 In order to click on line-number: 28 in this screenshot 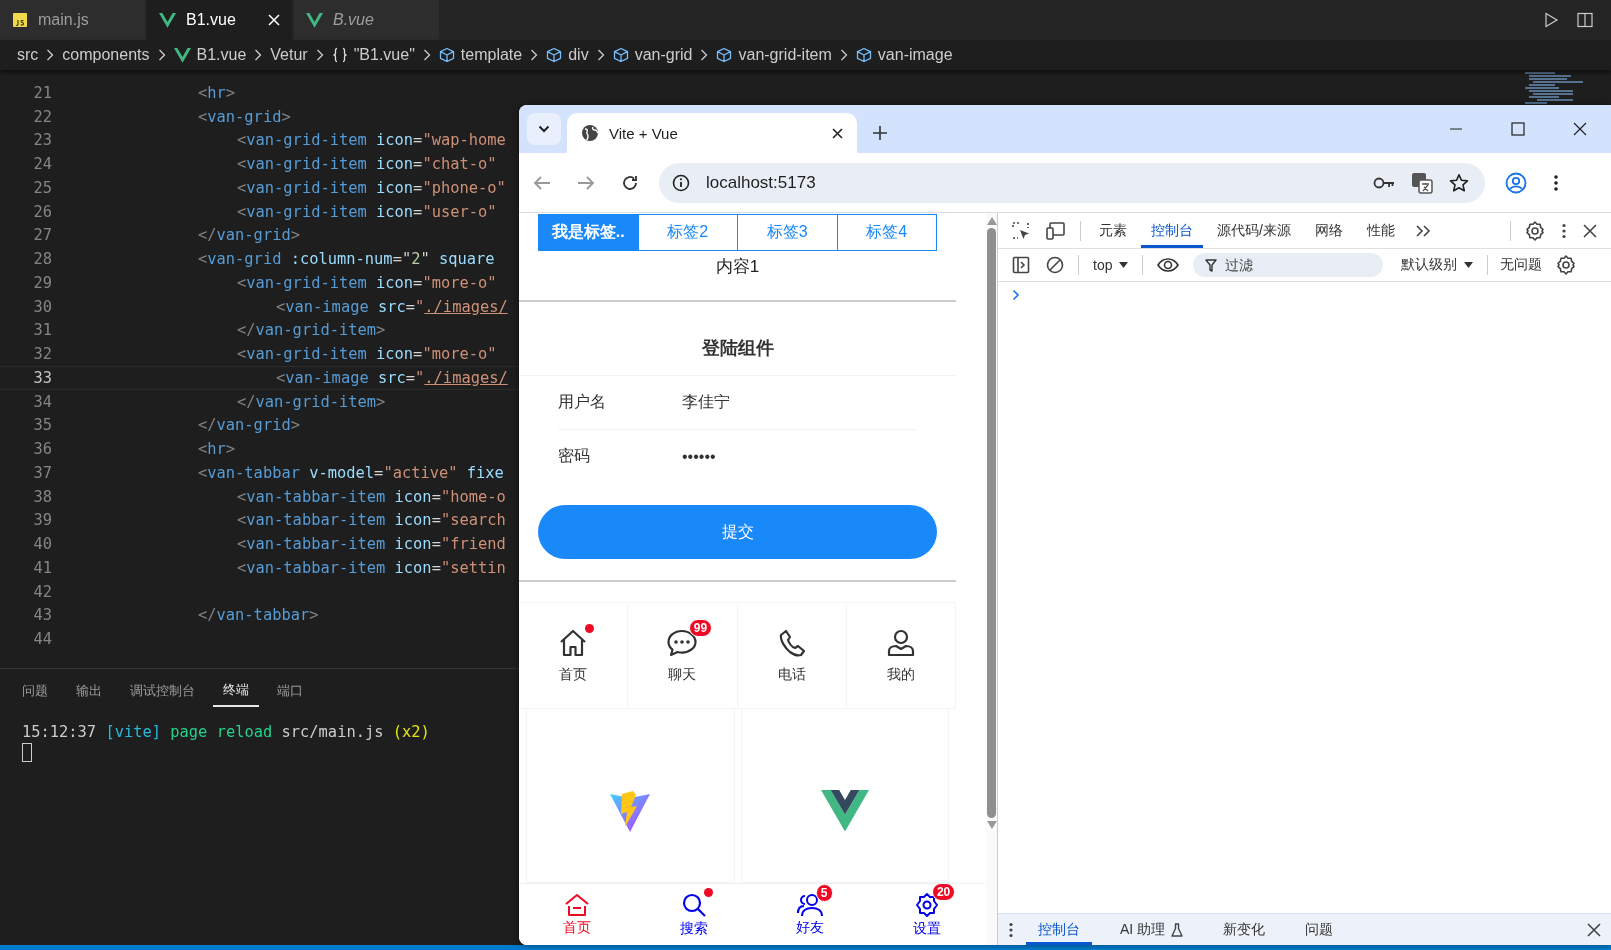, I will do `click(42, 259)`.